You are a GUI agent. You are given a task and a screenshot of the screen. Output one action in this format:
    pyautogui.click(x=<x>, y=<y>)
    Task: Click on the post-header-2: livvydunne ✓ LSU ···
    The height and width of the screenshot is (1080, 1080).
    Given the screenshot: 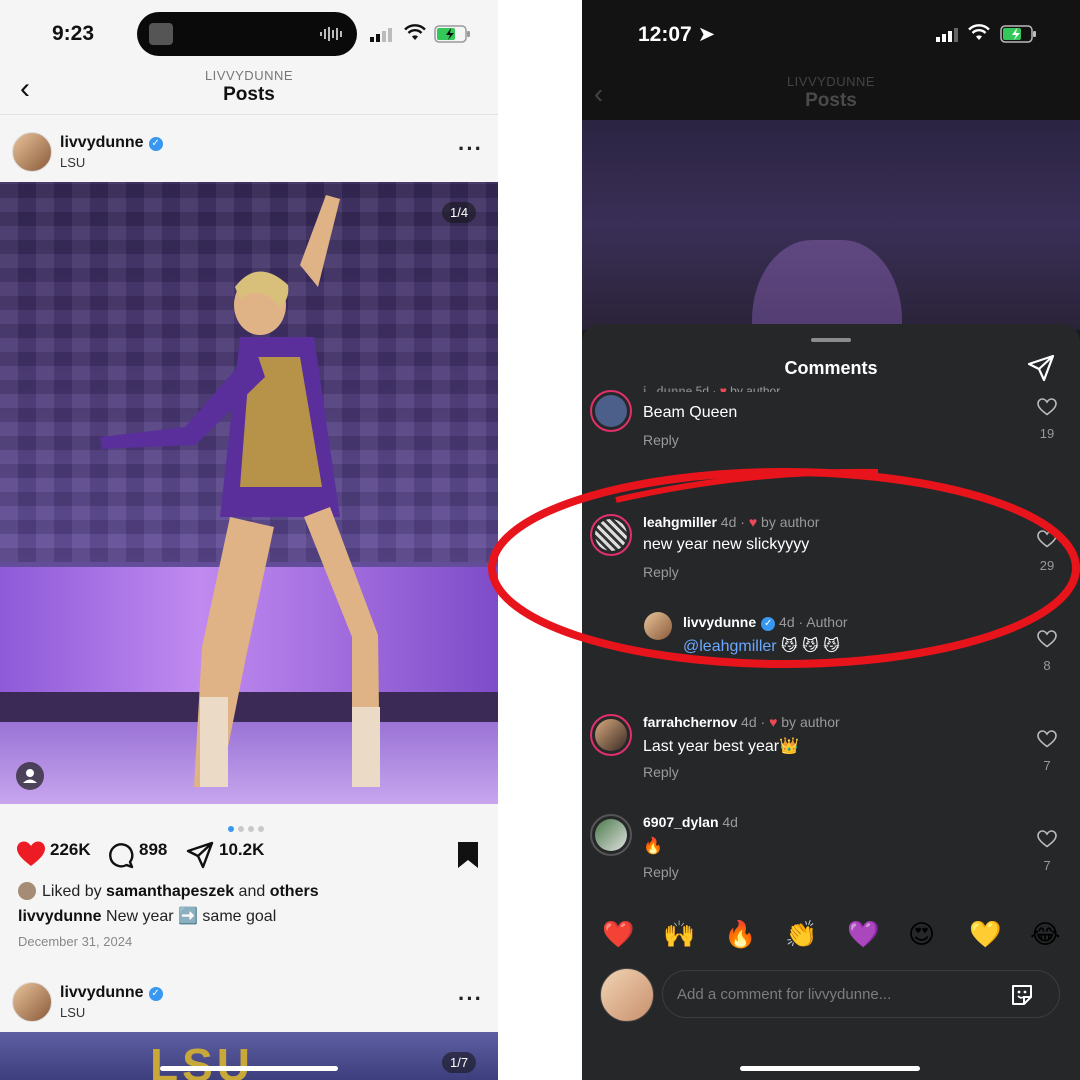 What is the action you would take?
    pyautogui.click(x=249, y=1002)
    